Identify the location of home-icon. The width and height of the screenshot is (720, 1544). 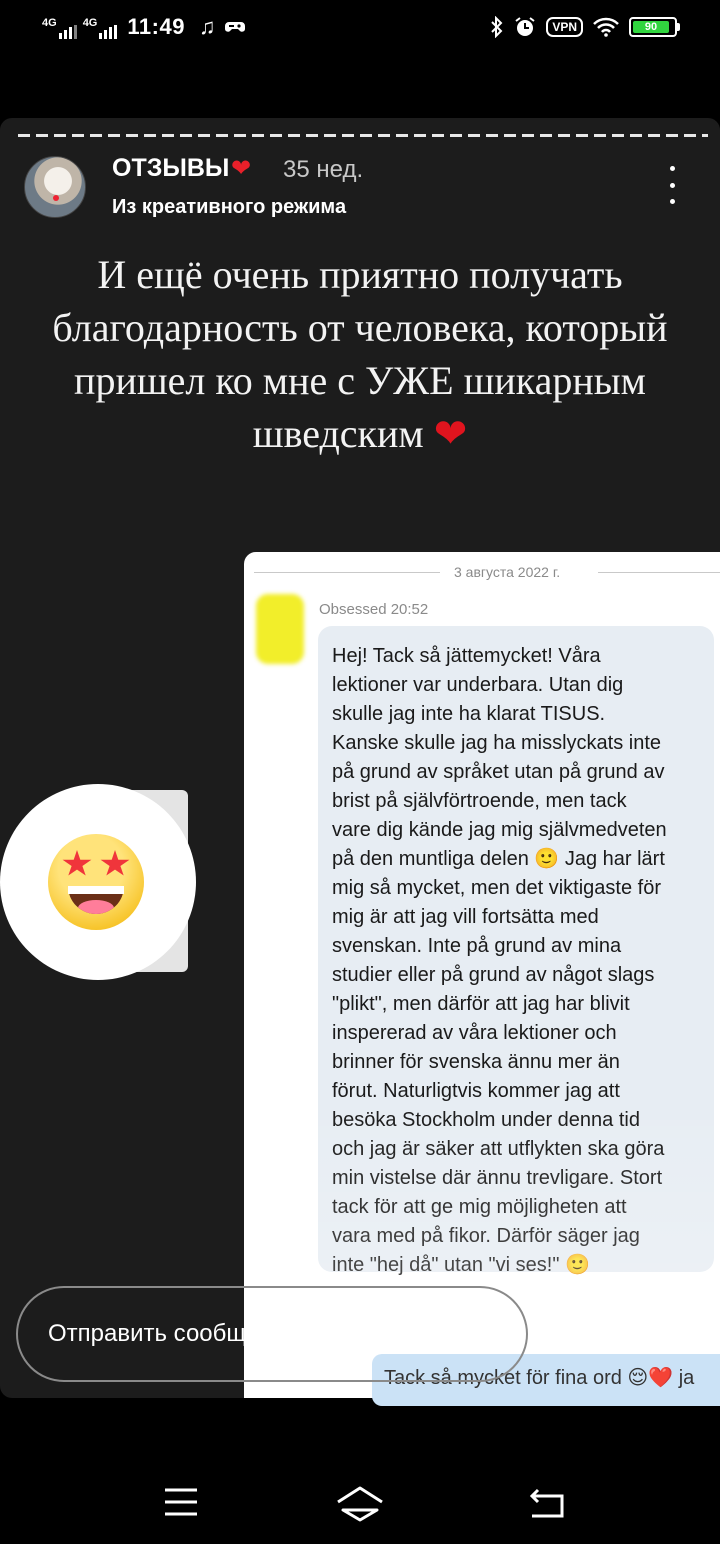
(360, 1502).